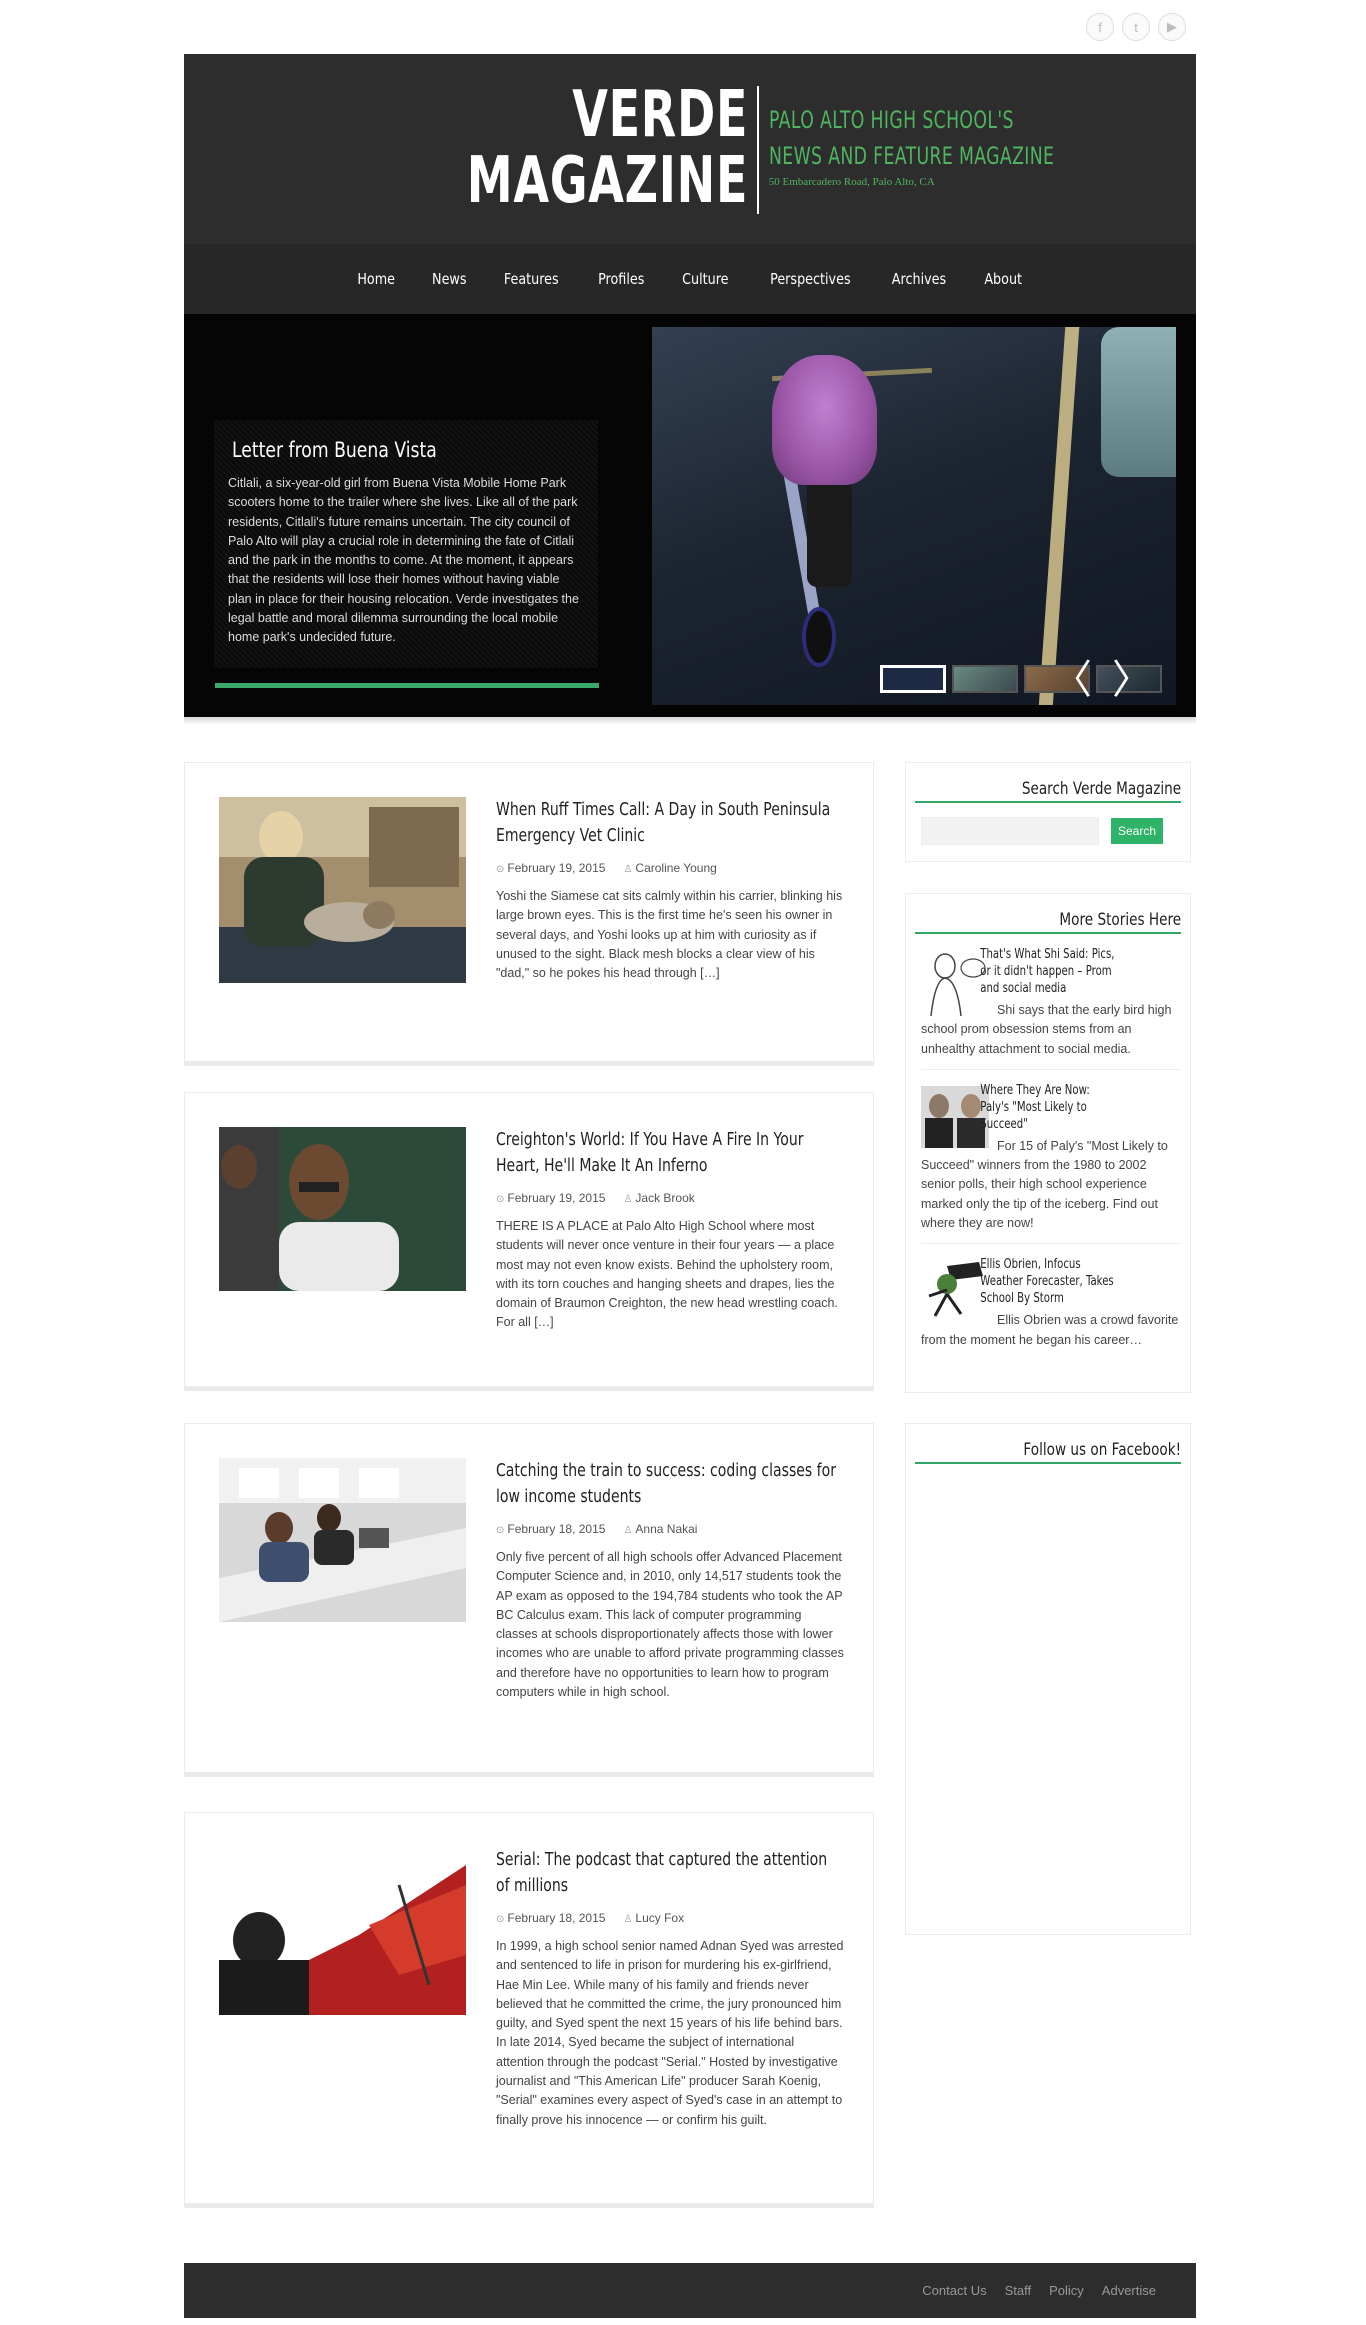 This screenshot has height=2325, width=1366. Describe the element at coordinates (660, 115) in the screenshot. I see `logo-line-verde: VERDE` at that location.